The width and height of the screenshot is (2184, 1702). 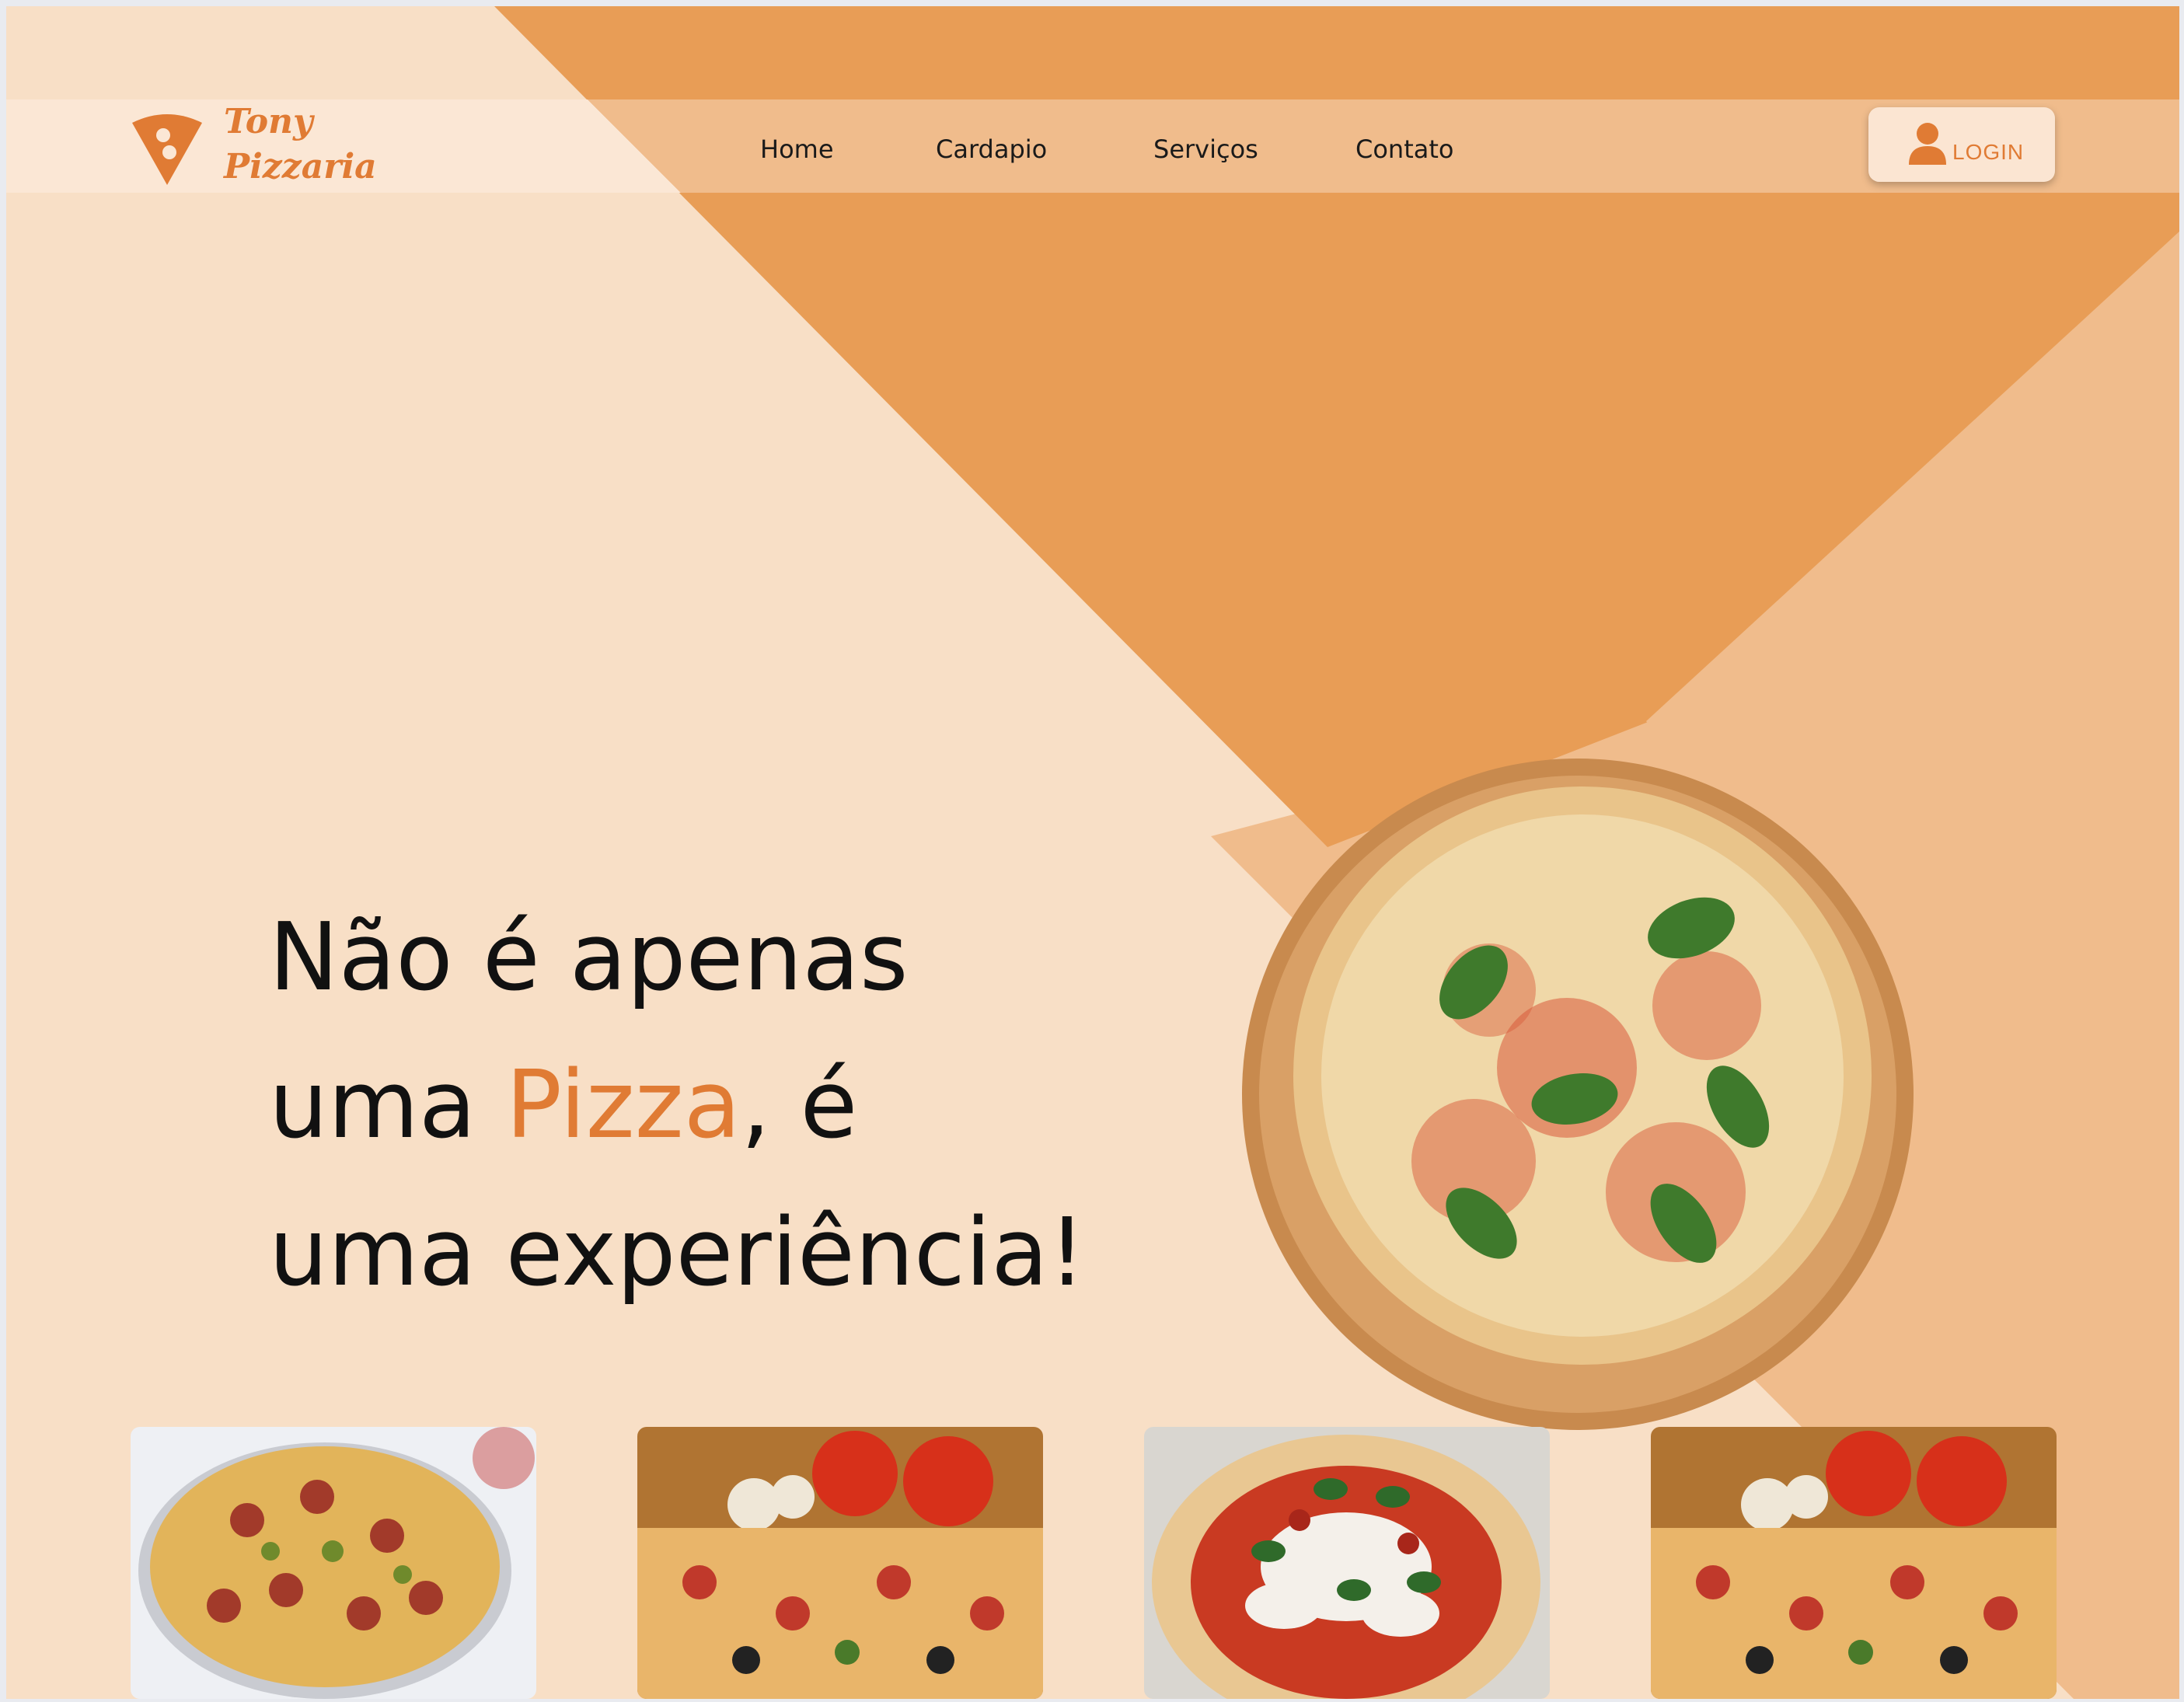 What do you see at coordinates (300, 167) in the screenshot?
I see `brand-name-line2: Pizzaria` at bounding box center [300, 167].